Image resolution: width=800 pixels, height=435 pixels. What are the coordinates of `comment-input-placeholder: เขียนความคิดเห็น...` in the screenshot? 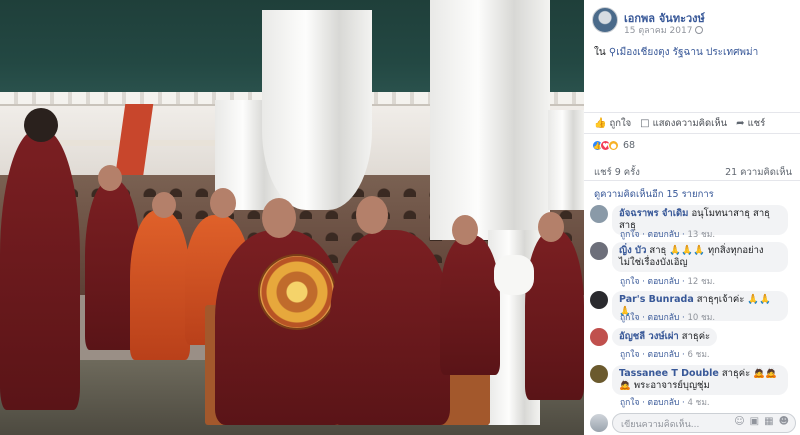 It's located at (660, 425).